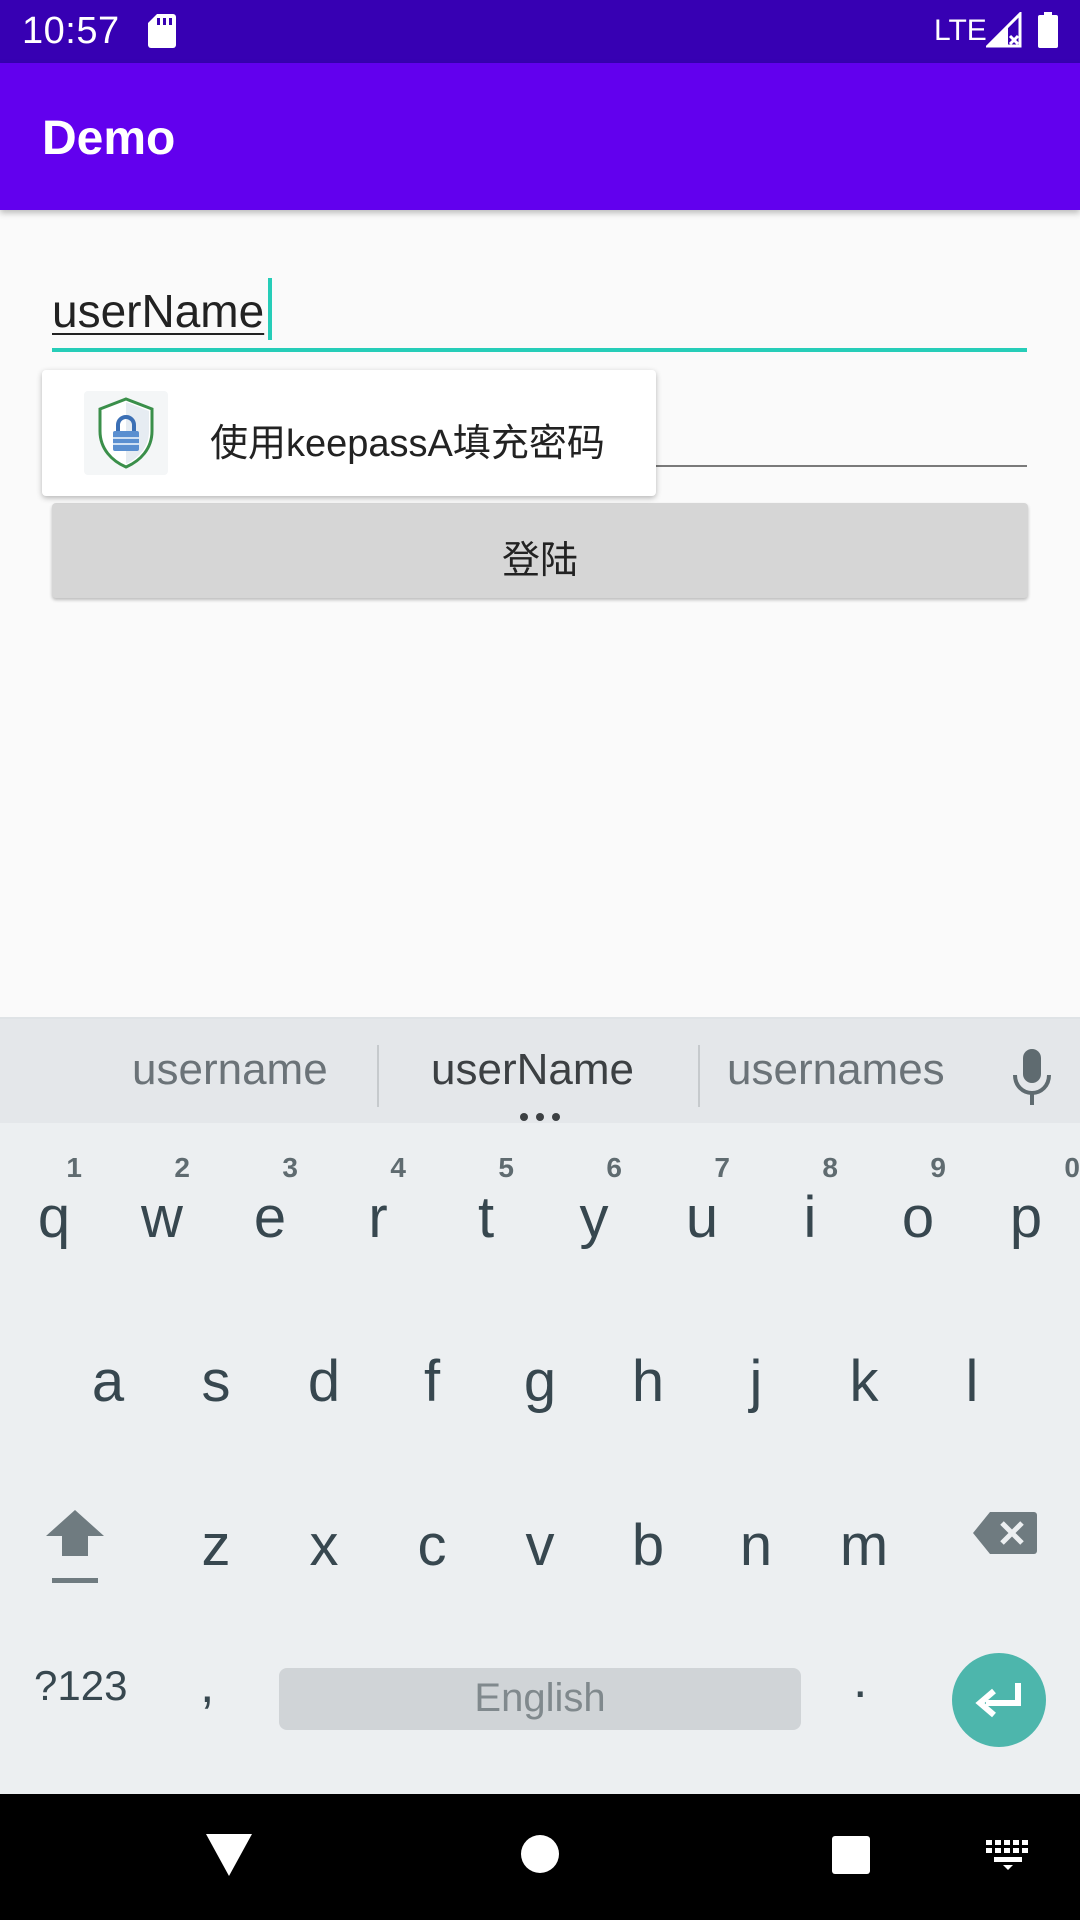 The height and width of the screenshot is (1920, 1080). Describe the element at coordinates (960, 30) in the screenshot. I see `network-type: LTE` at that location.